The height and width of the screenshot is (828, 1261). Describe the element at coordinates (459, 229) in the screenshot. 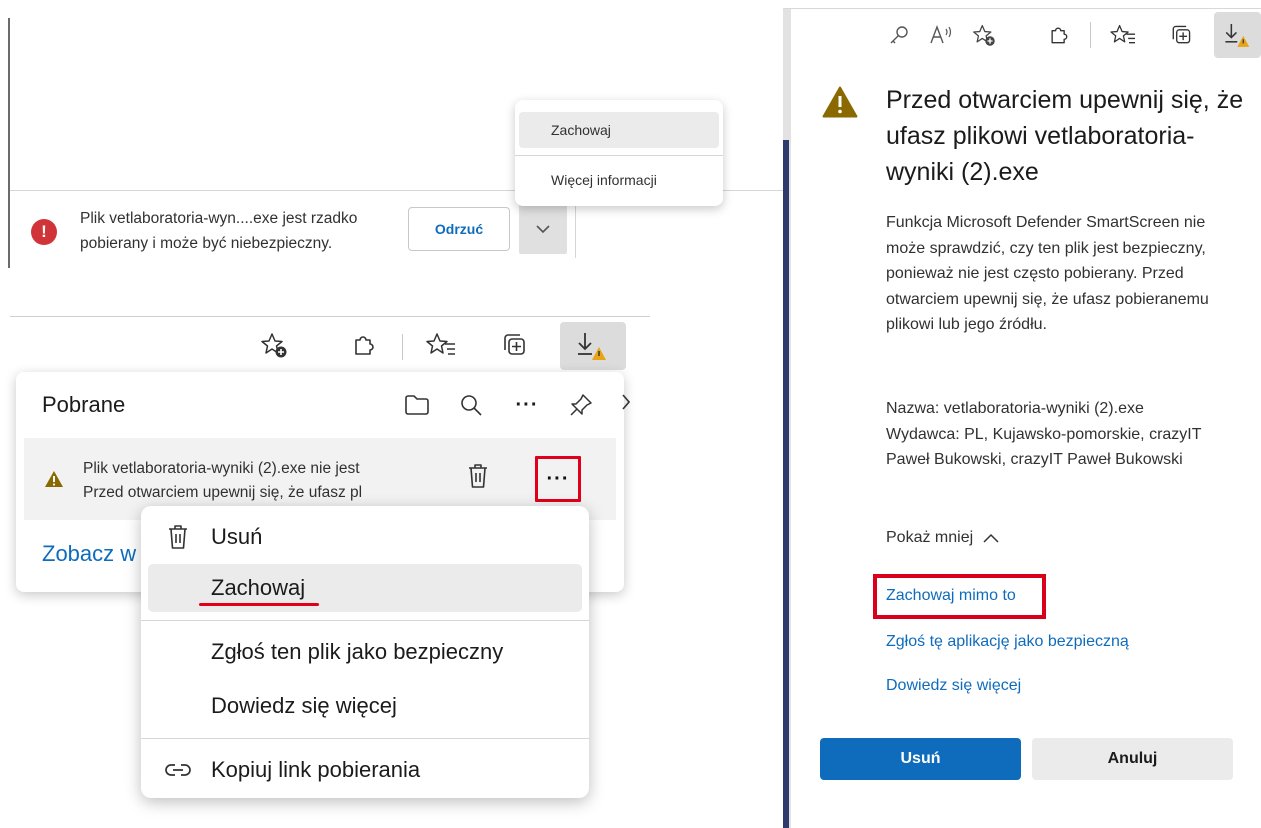

I see `discard-button: Odrzuć` at that location.